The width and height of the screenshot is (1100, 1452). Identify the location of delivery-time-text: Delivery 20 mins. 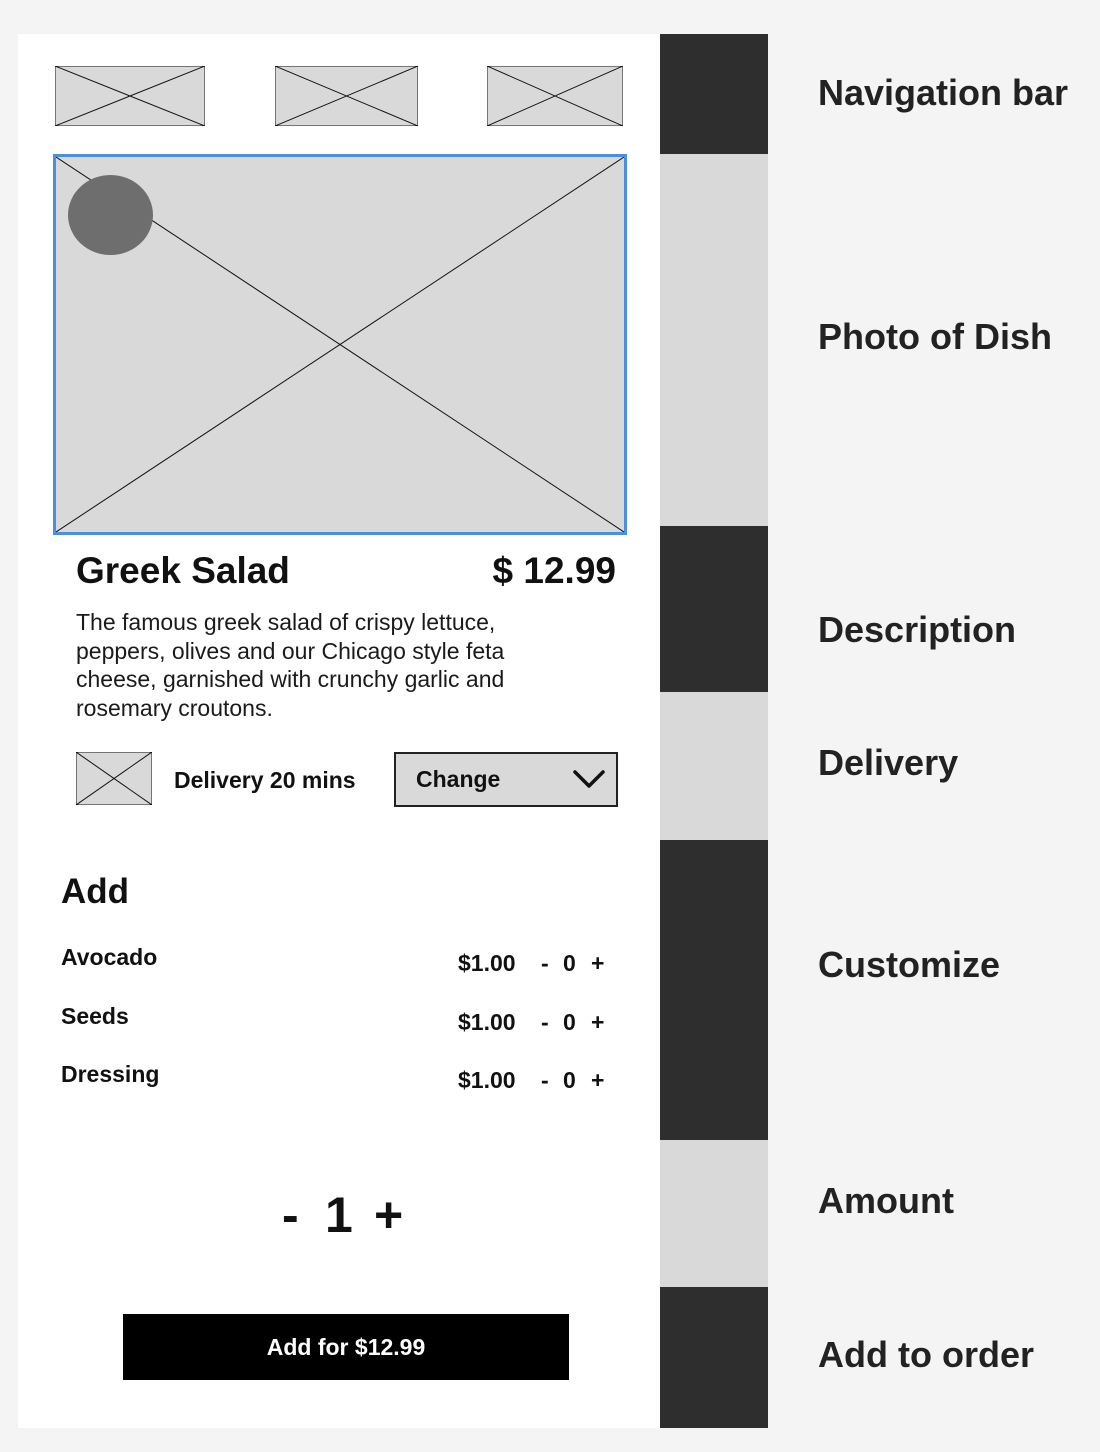
(265, 780).